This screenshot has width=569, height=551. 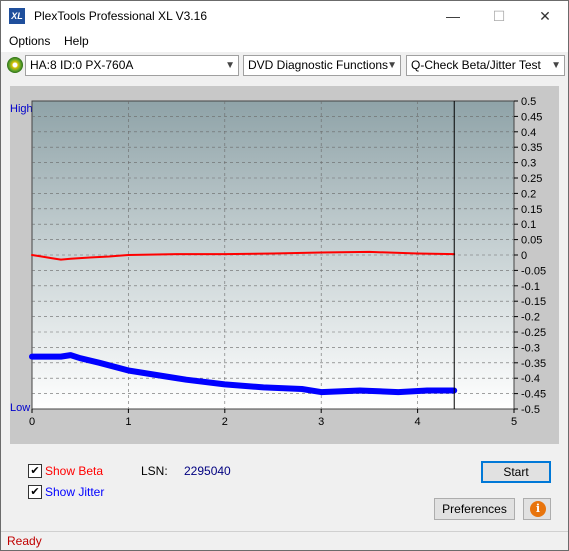 I want to click on test-select: Q-Check Beta/Jitter Test ▼, so click(x=485, y=65).